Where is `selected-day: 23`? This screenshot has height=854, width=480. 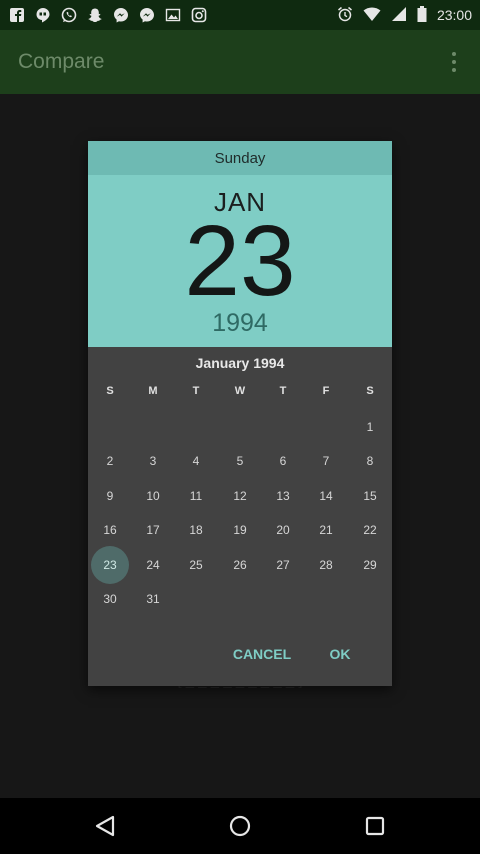 selected-day: 23 is located at coordinates (240, 261).